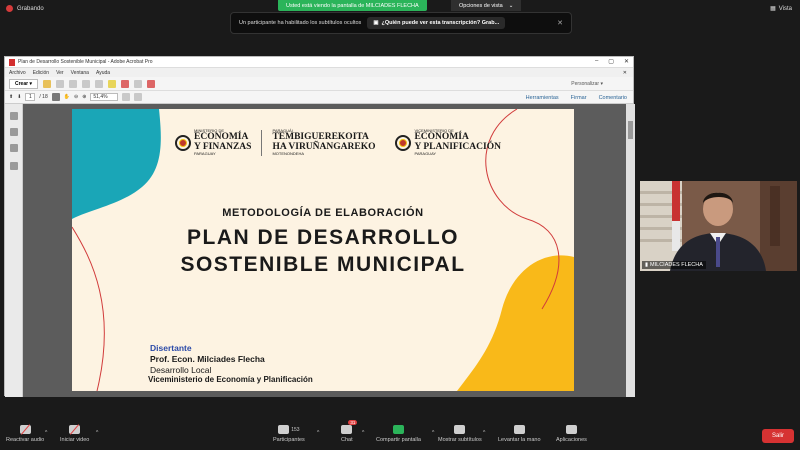  Describe the element at coordinates (288, 153) in the screenshot. I see `logo2-small-bottom: MOTENONDEHA` at that location.